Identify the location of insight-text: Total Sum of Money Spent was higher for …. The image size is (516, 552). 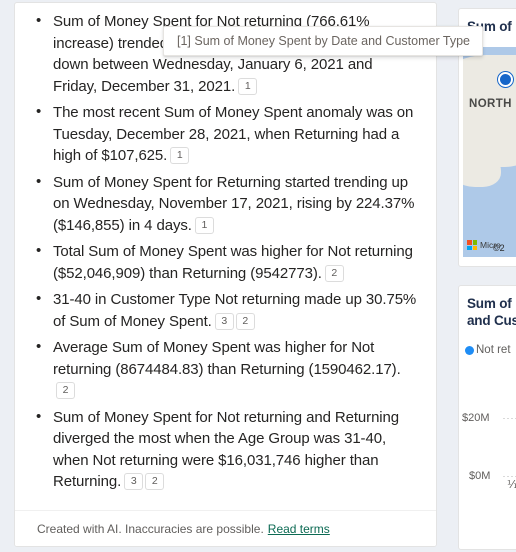
(233, 262).